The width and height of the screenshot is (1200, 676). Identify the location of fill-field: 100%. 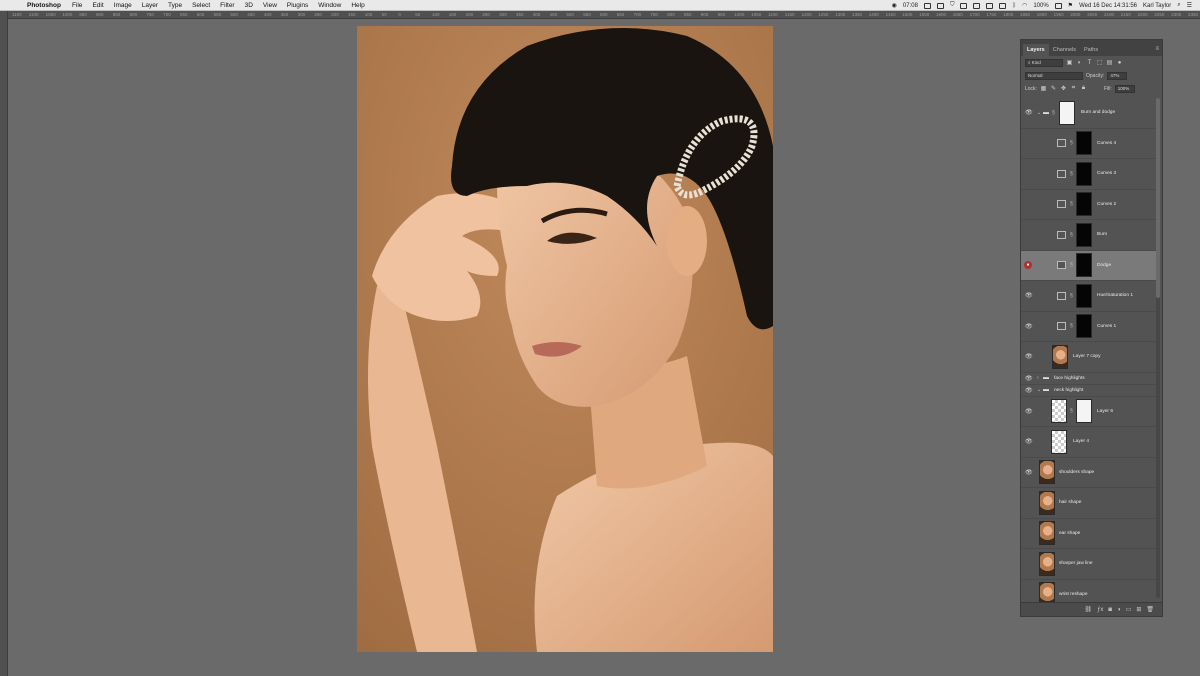
(1124, 88).